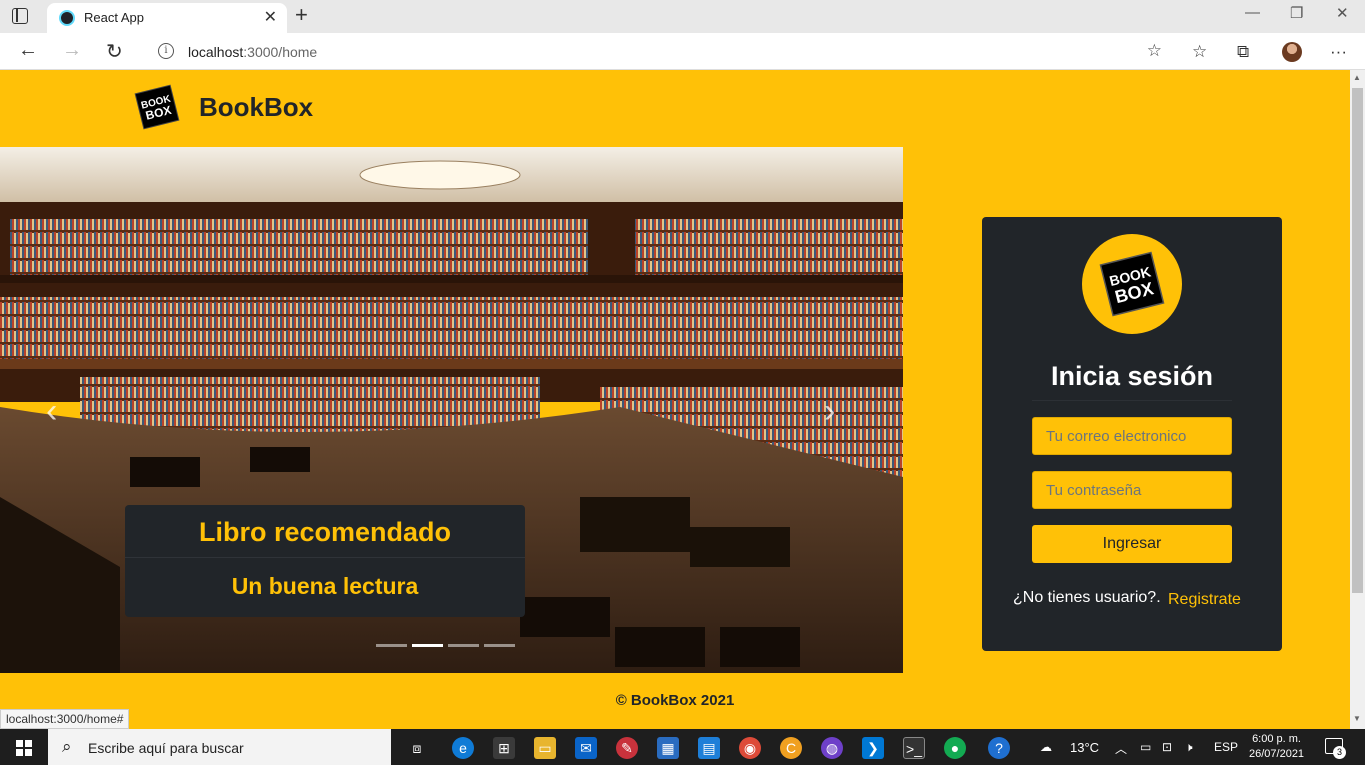 The width and height of the screenshot is (1365, 765). Describe the element at coordinates (668, 748) in the screenshot. I see `calculator-icon: ▦` at that location.